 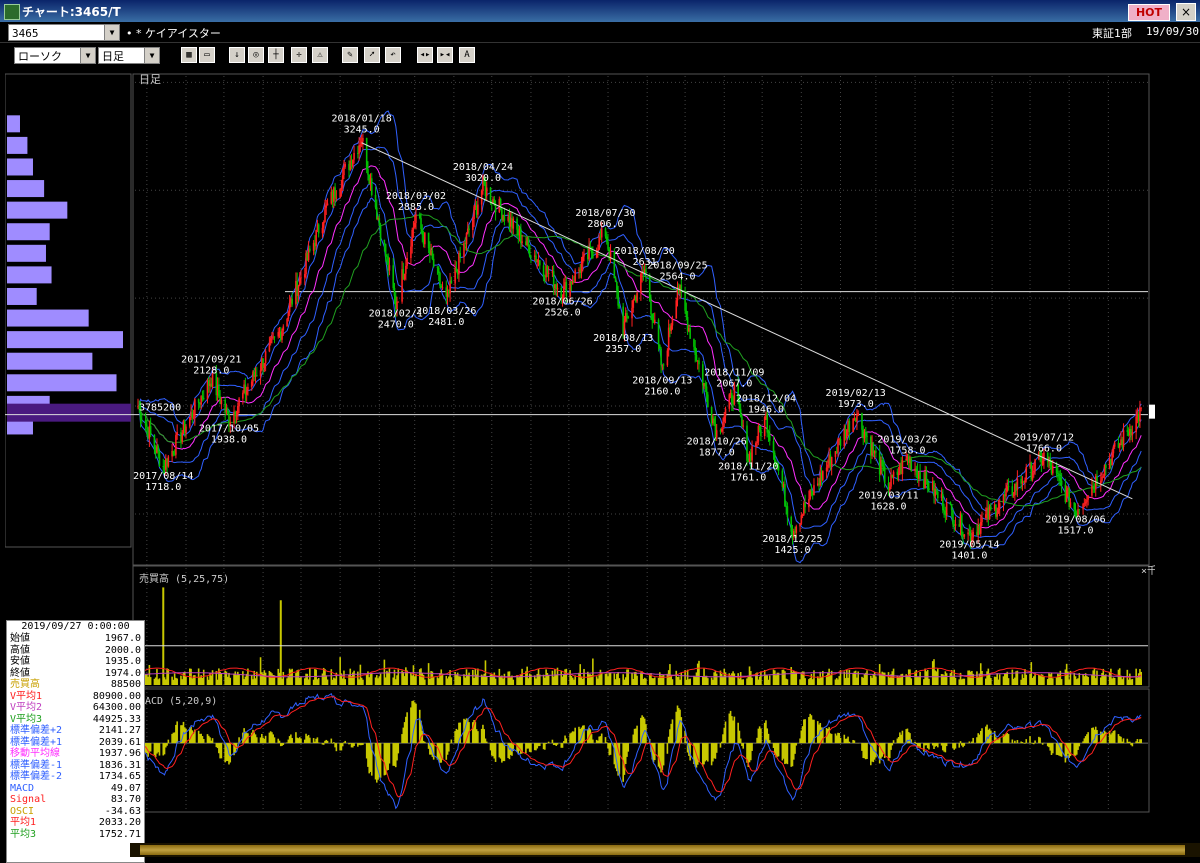 I want to click on pencil-icon: ✎, so click(x=350, y=55).